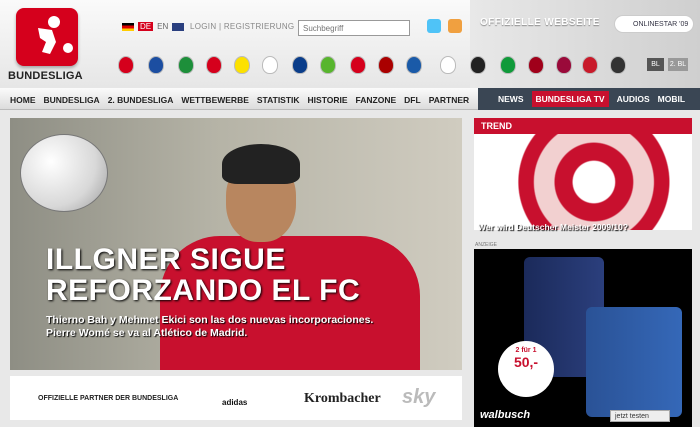  What do you see at coordinates (162, 26) in the screenshot?
I see `lang-en: EN` at bounding box center [162, 26].